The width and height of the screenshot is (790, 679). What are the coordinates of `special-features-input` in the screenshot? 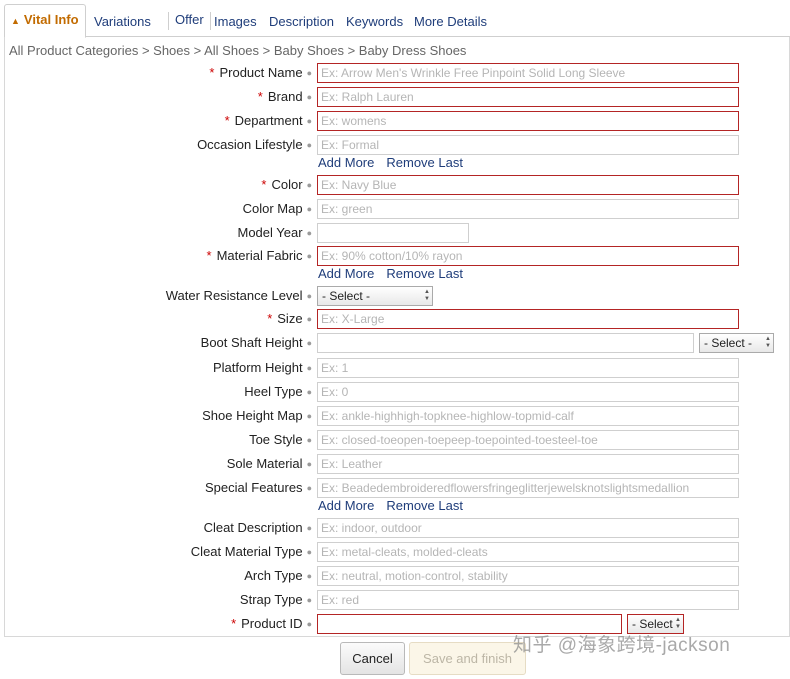 It's located at (528, 488).